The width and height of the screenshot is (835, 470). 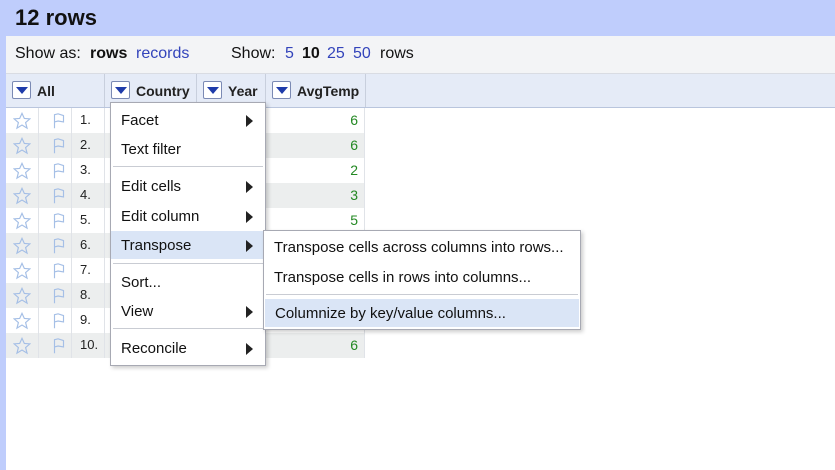 I want to click on avgtemp-dropdown-button, so click(x=281, y=90).